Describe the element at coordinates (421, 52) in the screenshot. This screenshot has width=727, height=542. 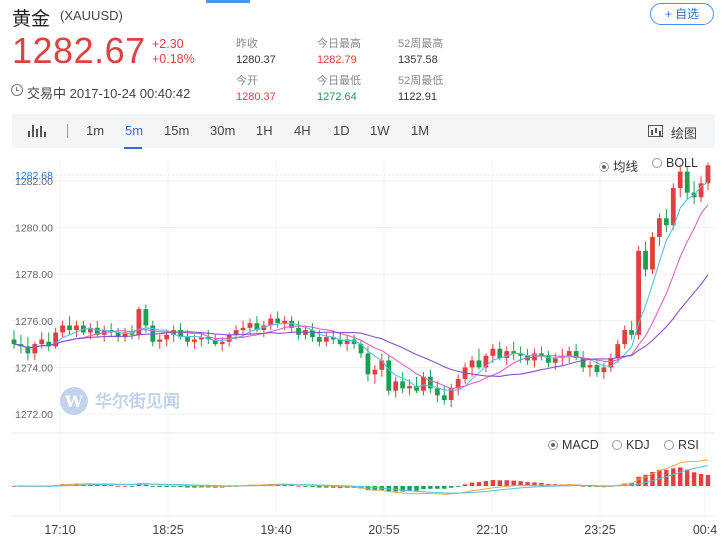
I see `stat-52w-high: 52周最高 1357.58` at that location.